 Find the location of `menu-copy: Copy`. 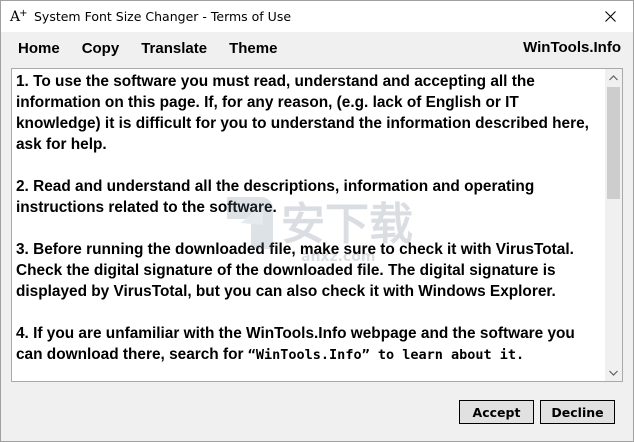

menu-copy: Copy is located at coordinates (101, 48).